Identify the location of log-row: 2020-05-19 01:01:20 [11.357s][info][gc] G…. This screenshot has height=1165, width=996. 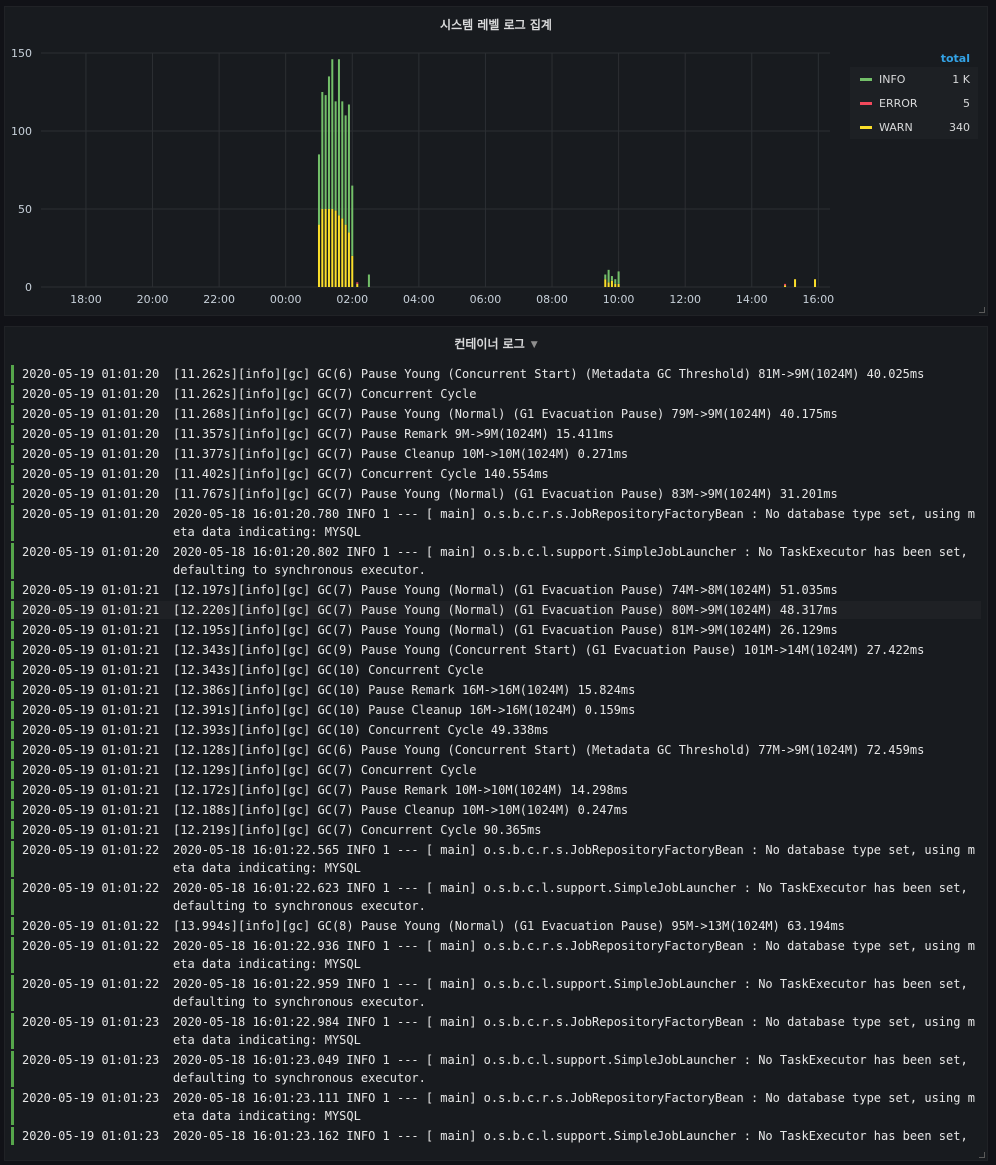
(496, 434).